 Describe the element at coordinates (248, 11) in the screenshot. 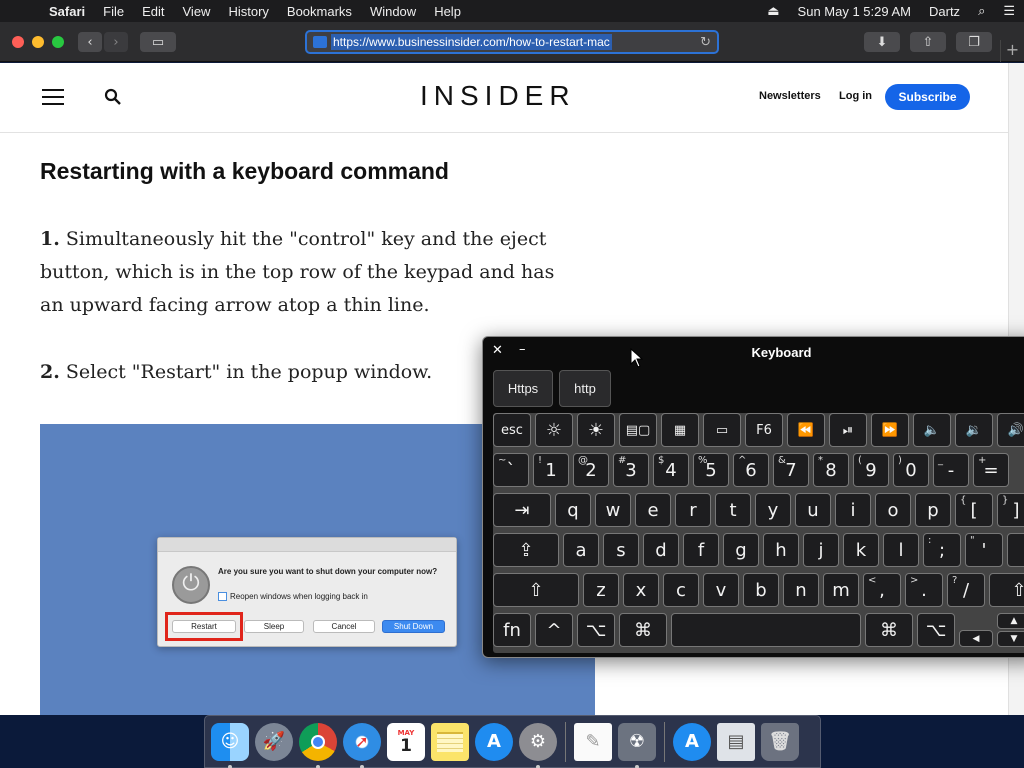

I see `menu-history: History` at that location.